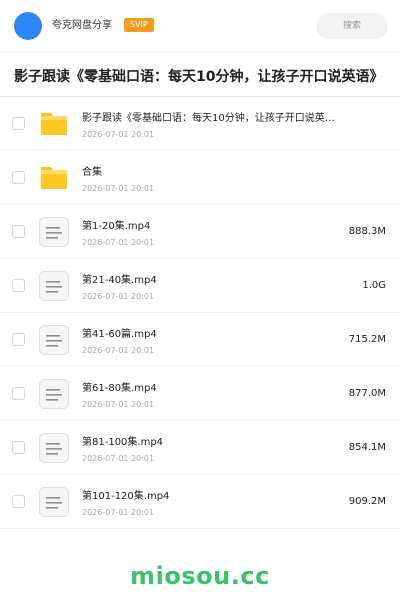 Image resolution: width=400 pixels, height=600 pixels. I want to click on list-item: 第101-120集.mp4 2026-07-01 20:01 909.2M, so click(200, 502).